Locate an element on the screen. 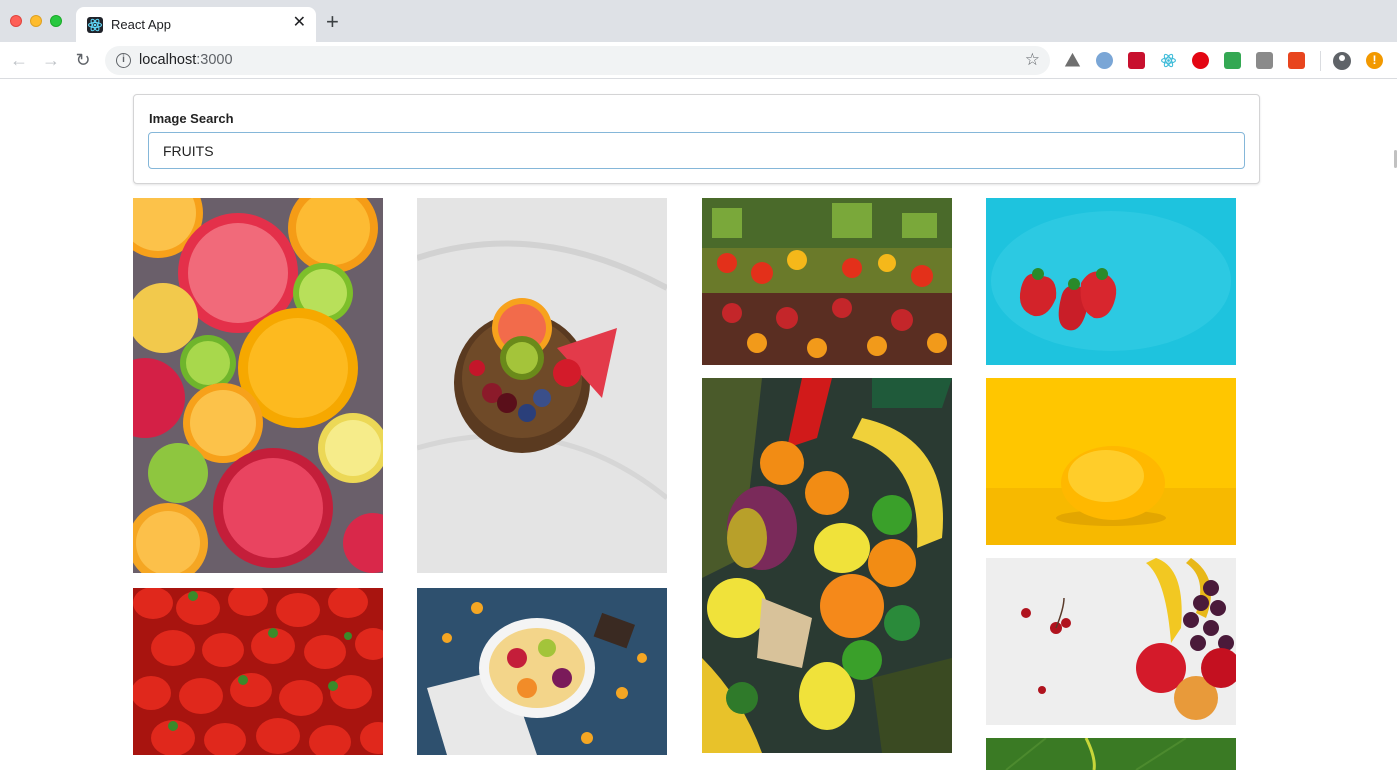 The width and height of the screenshot is (1397, 770). adobe-acrobat-icon is located at coordinates (1200, 60).